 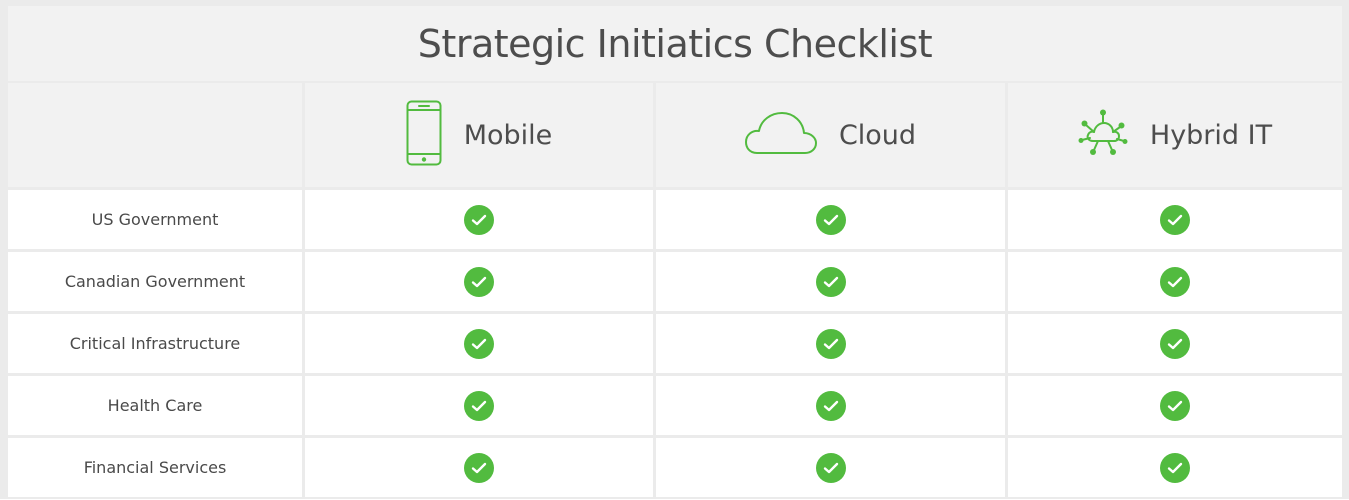 I want to click on cloud-icon, so click(x=780, y=135).